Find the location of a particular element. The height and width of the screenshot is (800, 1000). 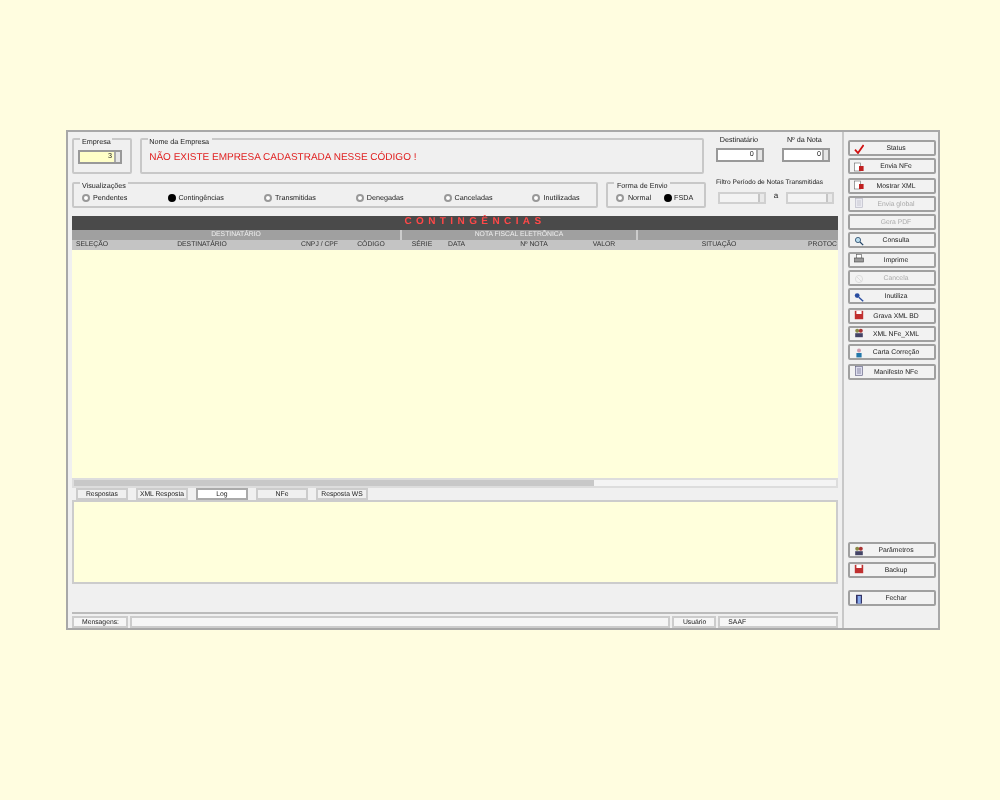

exit-icon is located at coordinates (858, 598).